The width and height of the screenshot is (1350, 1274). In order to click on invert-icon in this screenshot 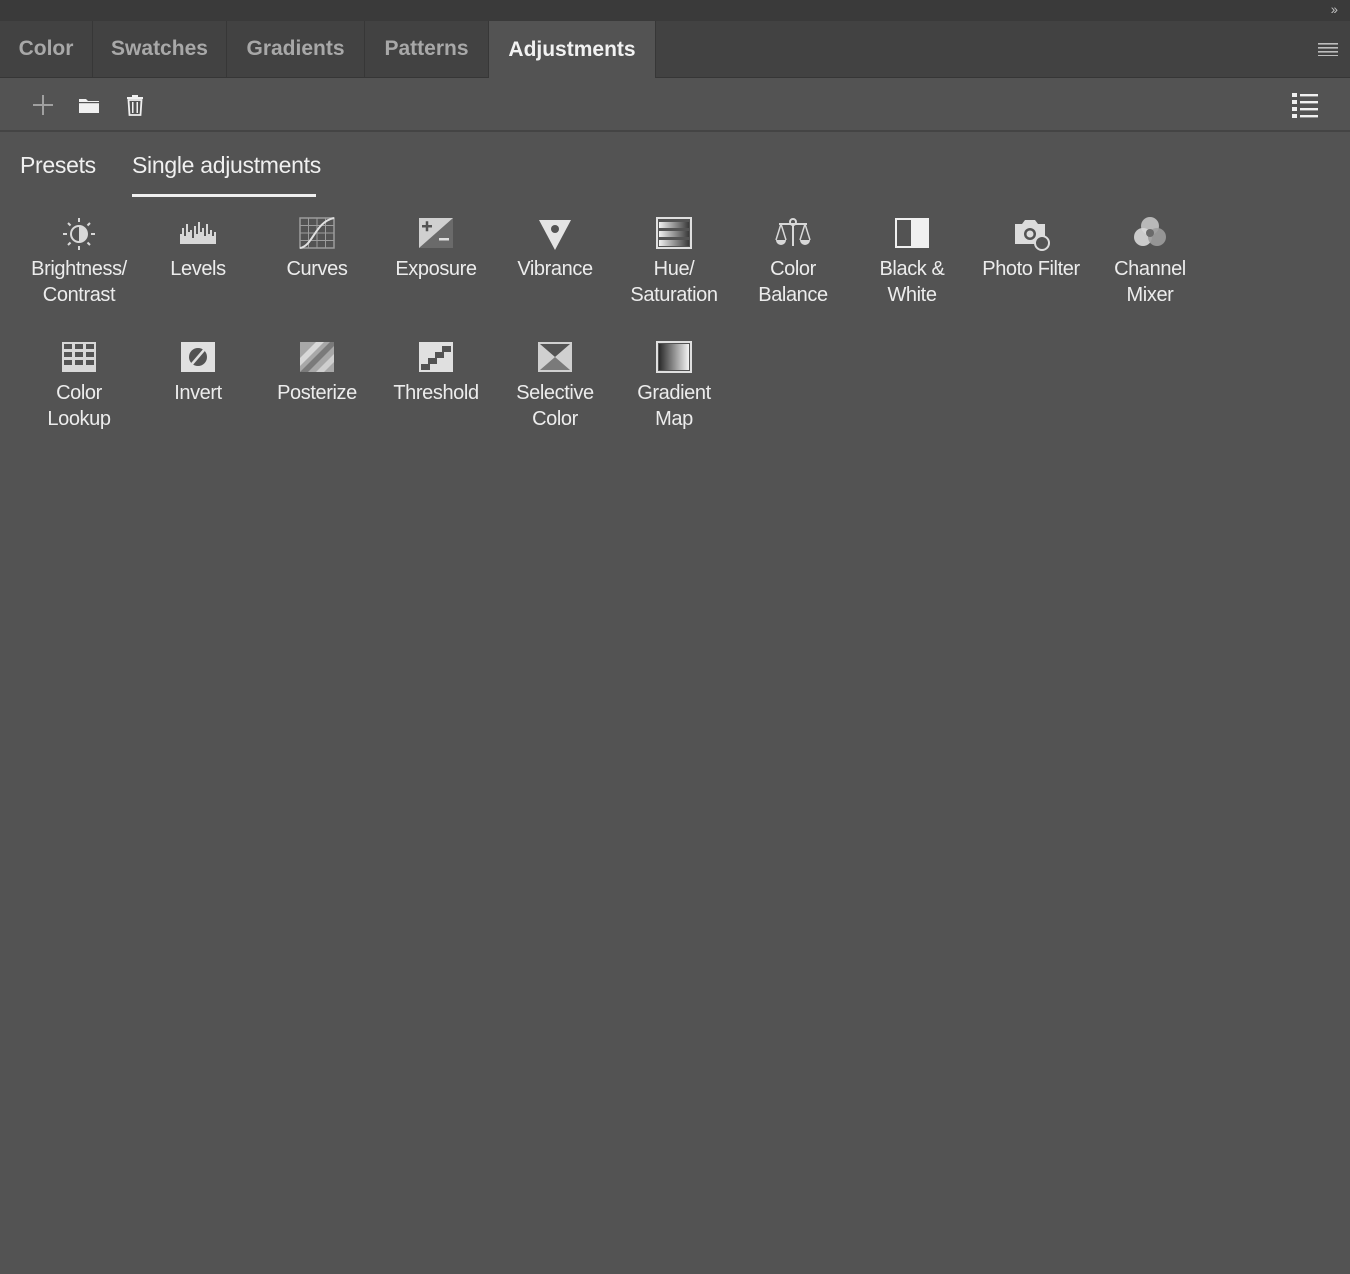, I will do `click(198, 357)`.